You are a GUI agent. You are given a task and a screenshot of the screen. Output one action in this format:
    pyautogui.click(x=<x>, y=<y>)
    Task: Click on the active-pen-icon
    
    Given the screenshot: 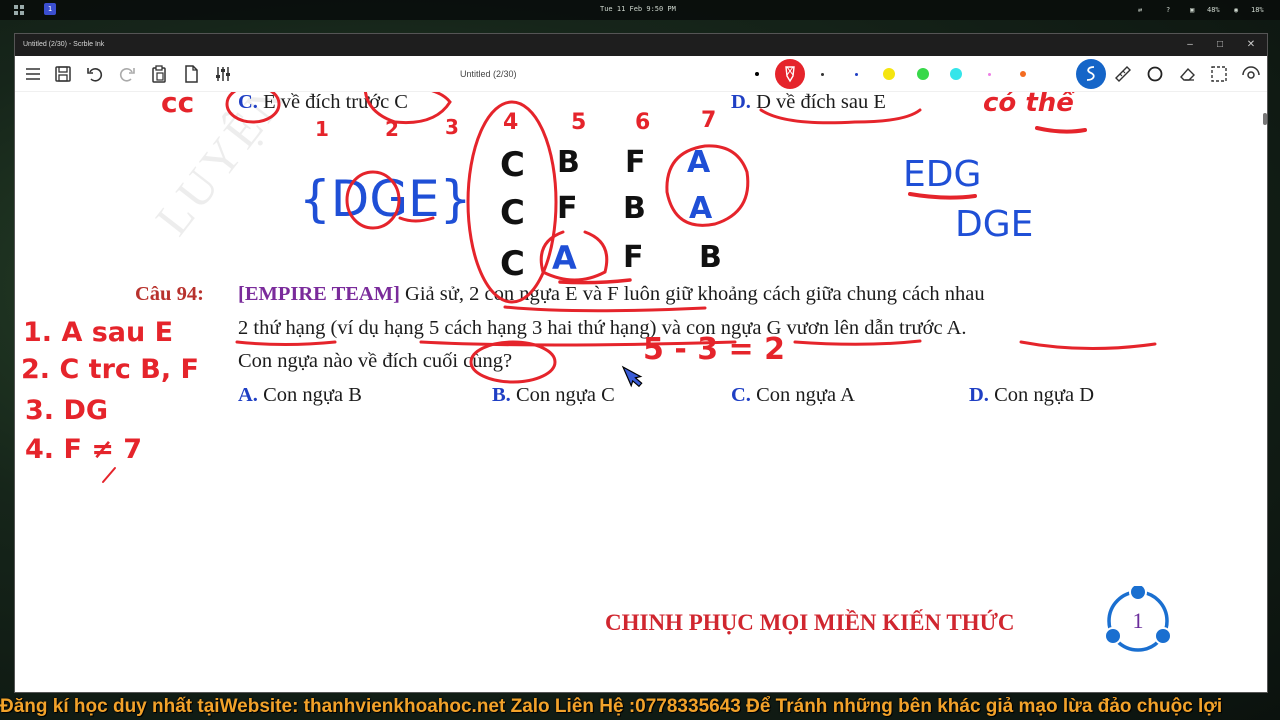 What is the action you would take?
    pyautogui.click(x=1091, y=74)
    